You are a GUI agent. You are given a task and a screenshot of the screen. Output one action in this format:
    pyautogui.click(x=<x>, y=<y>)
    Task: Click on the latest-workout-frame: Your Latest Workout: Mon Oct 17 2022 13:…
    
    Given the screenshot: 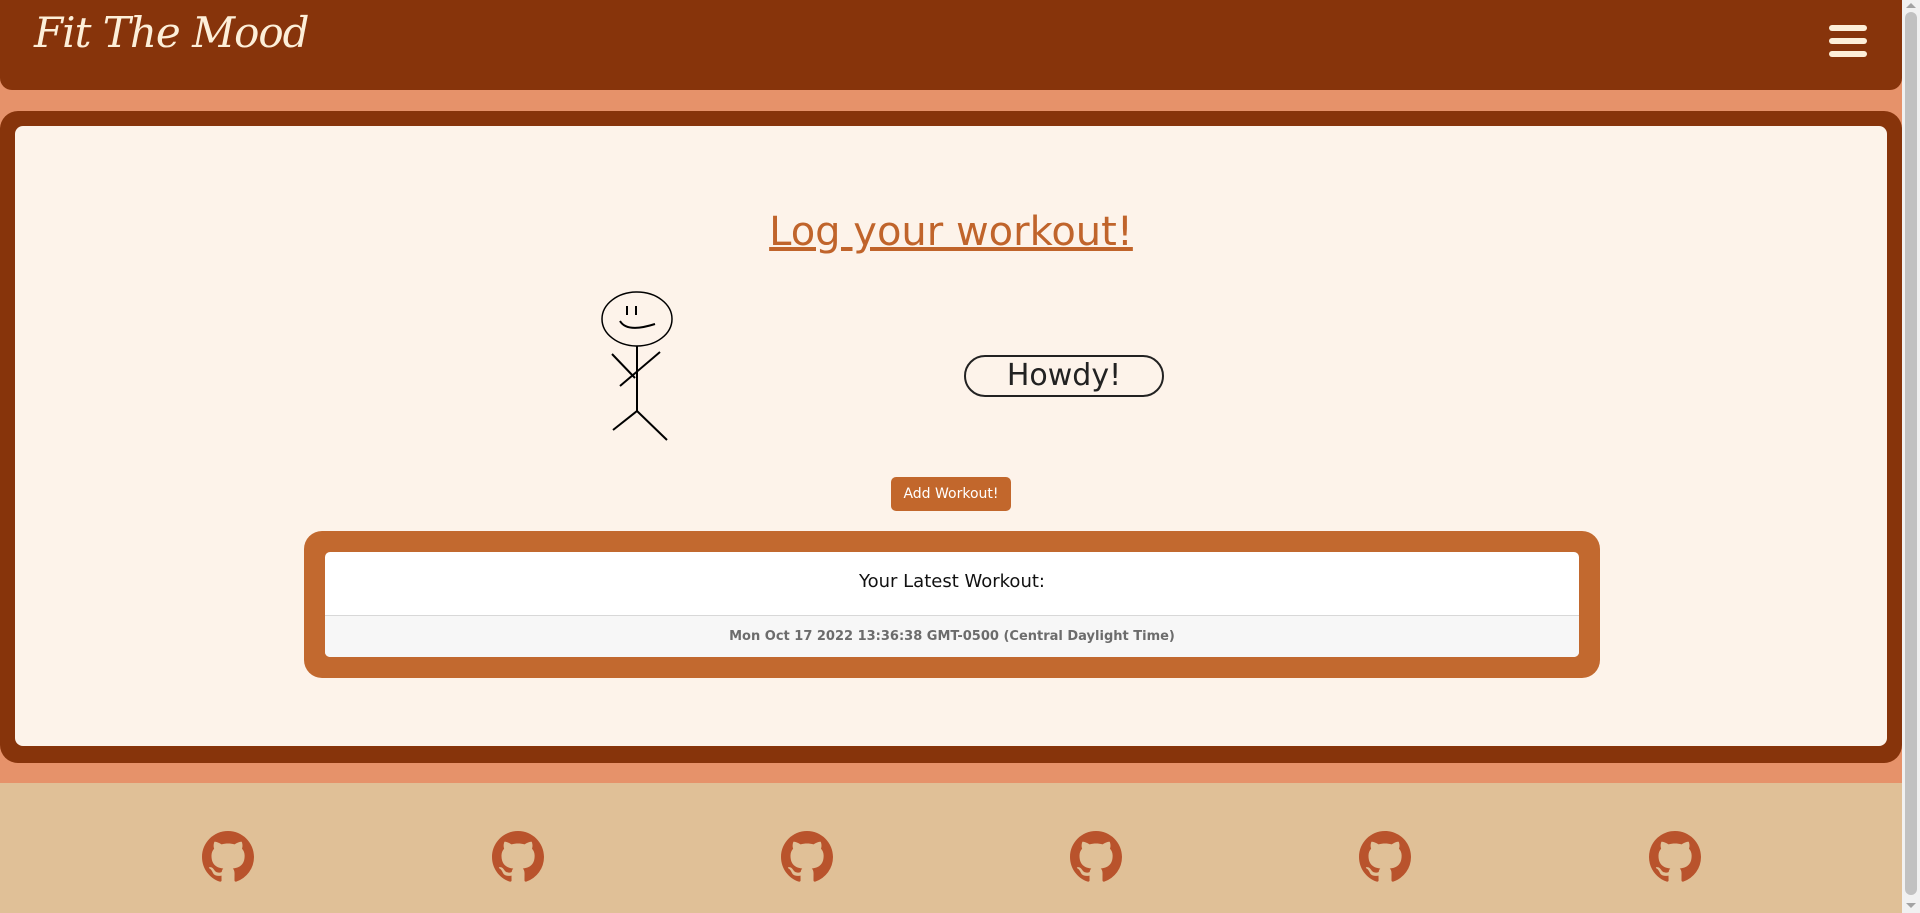 What is the action you would take?
    pyautogui.click(x=952, y=604)
    